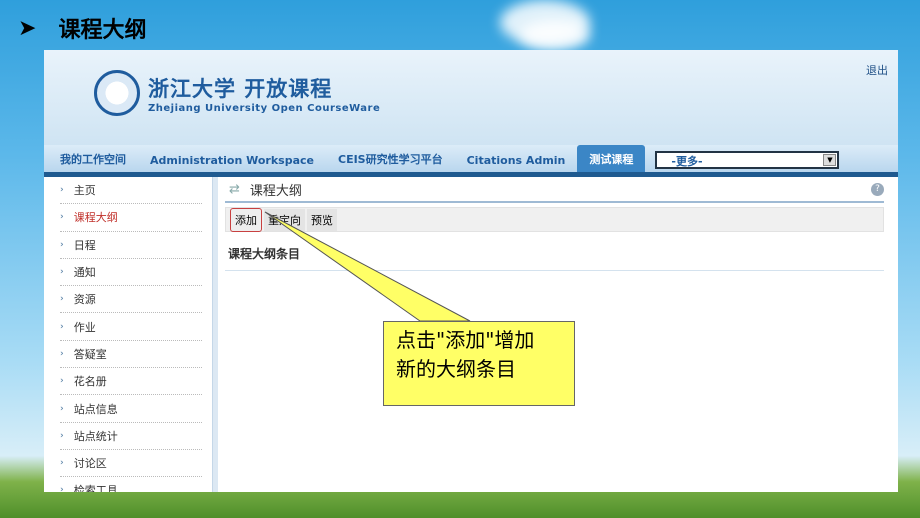 The width and height of the screenshot is (920, 518). Describe the element at coordinates (465, 340) in the screenshot. I see `callout-line-1: 点击"添加"增加` at that location.